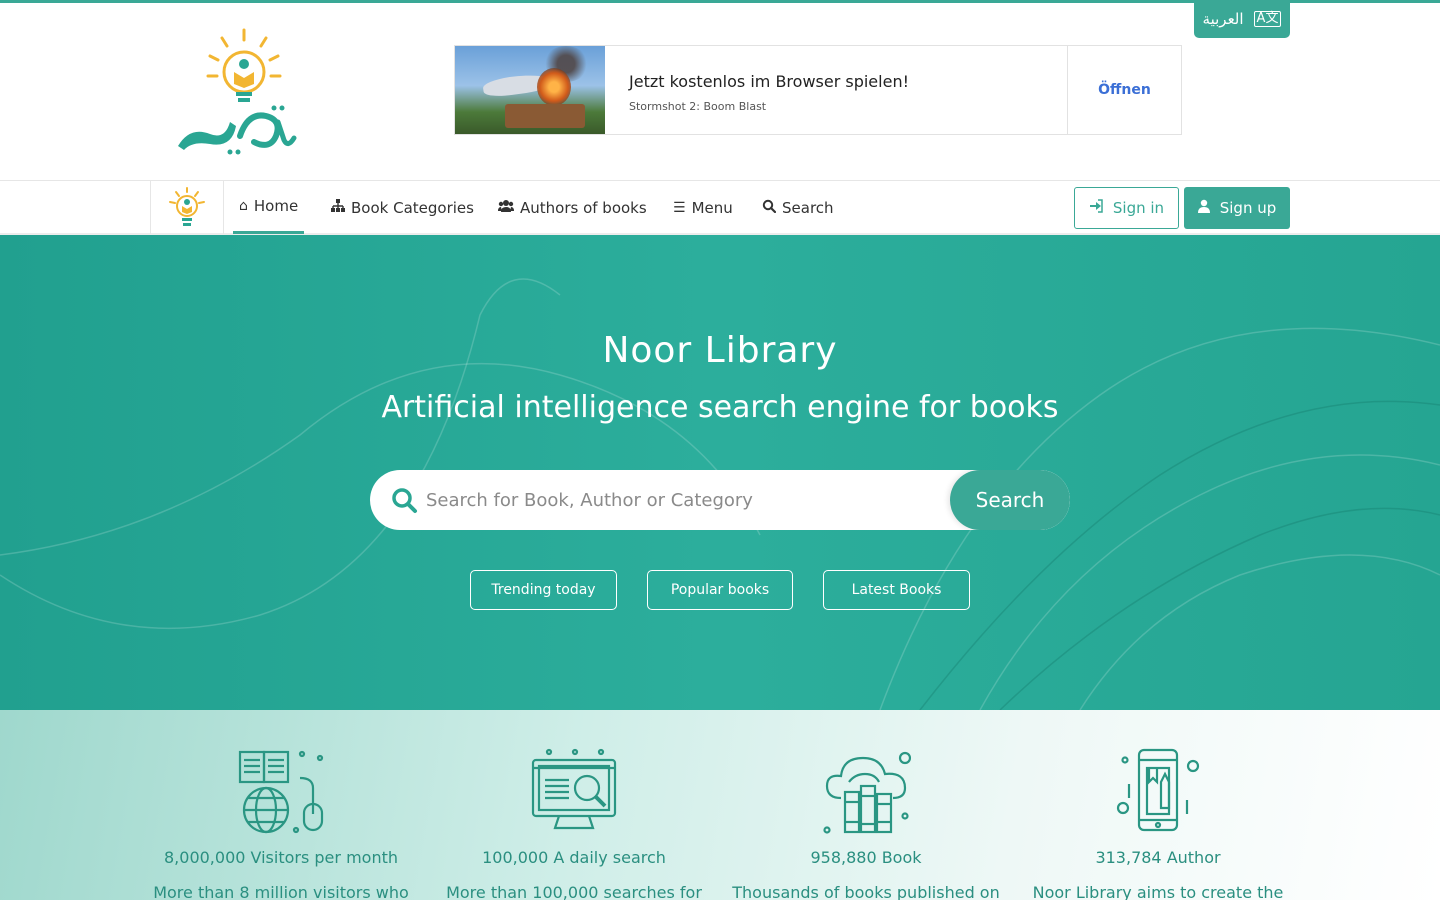 The height and width of the screenshot is (900, 1440). Describe the element at coordinates (412, 207) in the screenshot. I see `nav-book-categories-label: Book Categories` at that location.